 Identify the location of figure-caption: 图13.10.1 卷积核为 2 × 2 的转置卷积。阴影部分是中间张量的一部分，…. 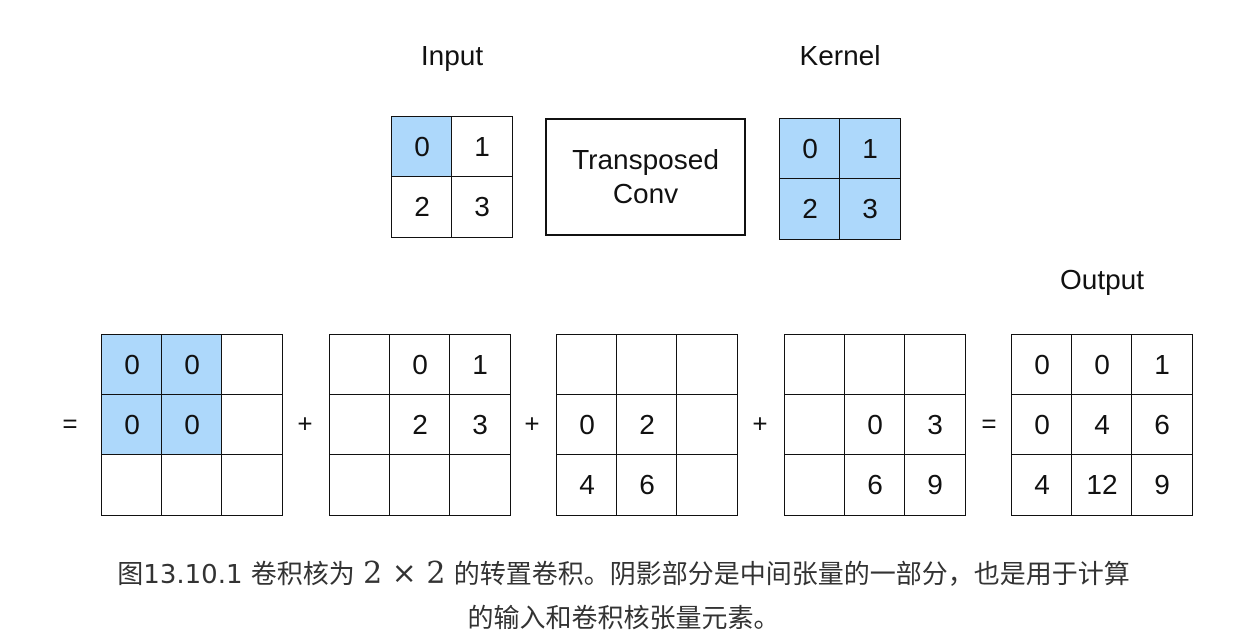
(623, 596).